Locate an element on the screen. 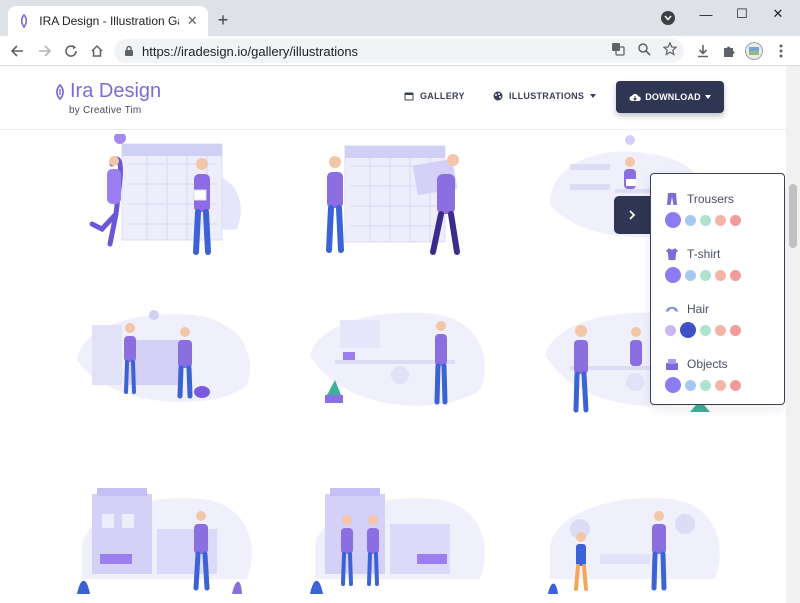 This screenshot has width=800, height=603. brand-name: Ira Design is located at coordinates (116, 91).